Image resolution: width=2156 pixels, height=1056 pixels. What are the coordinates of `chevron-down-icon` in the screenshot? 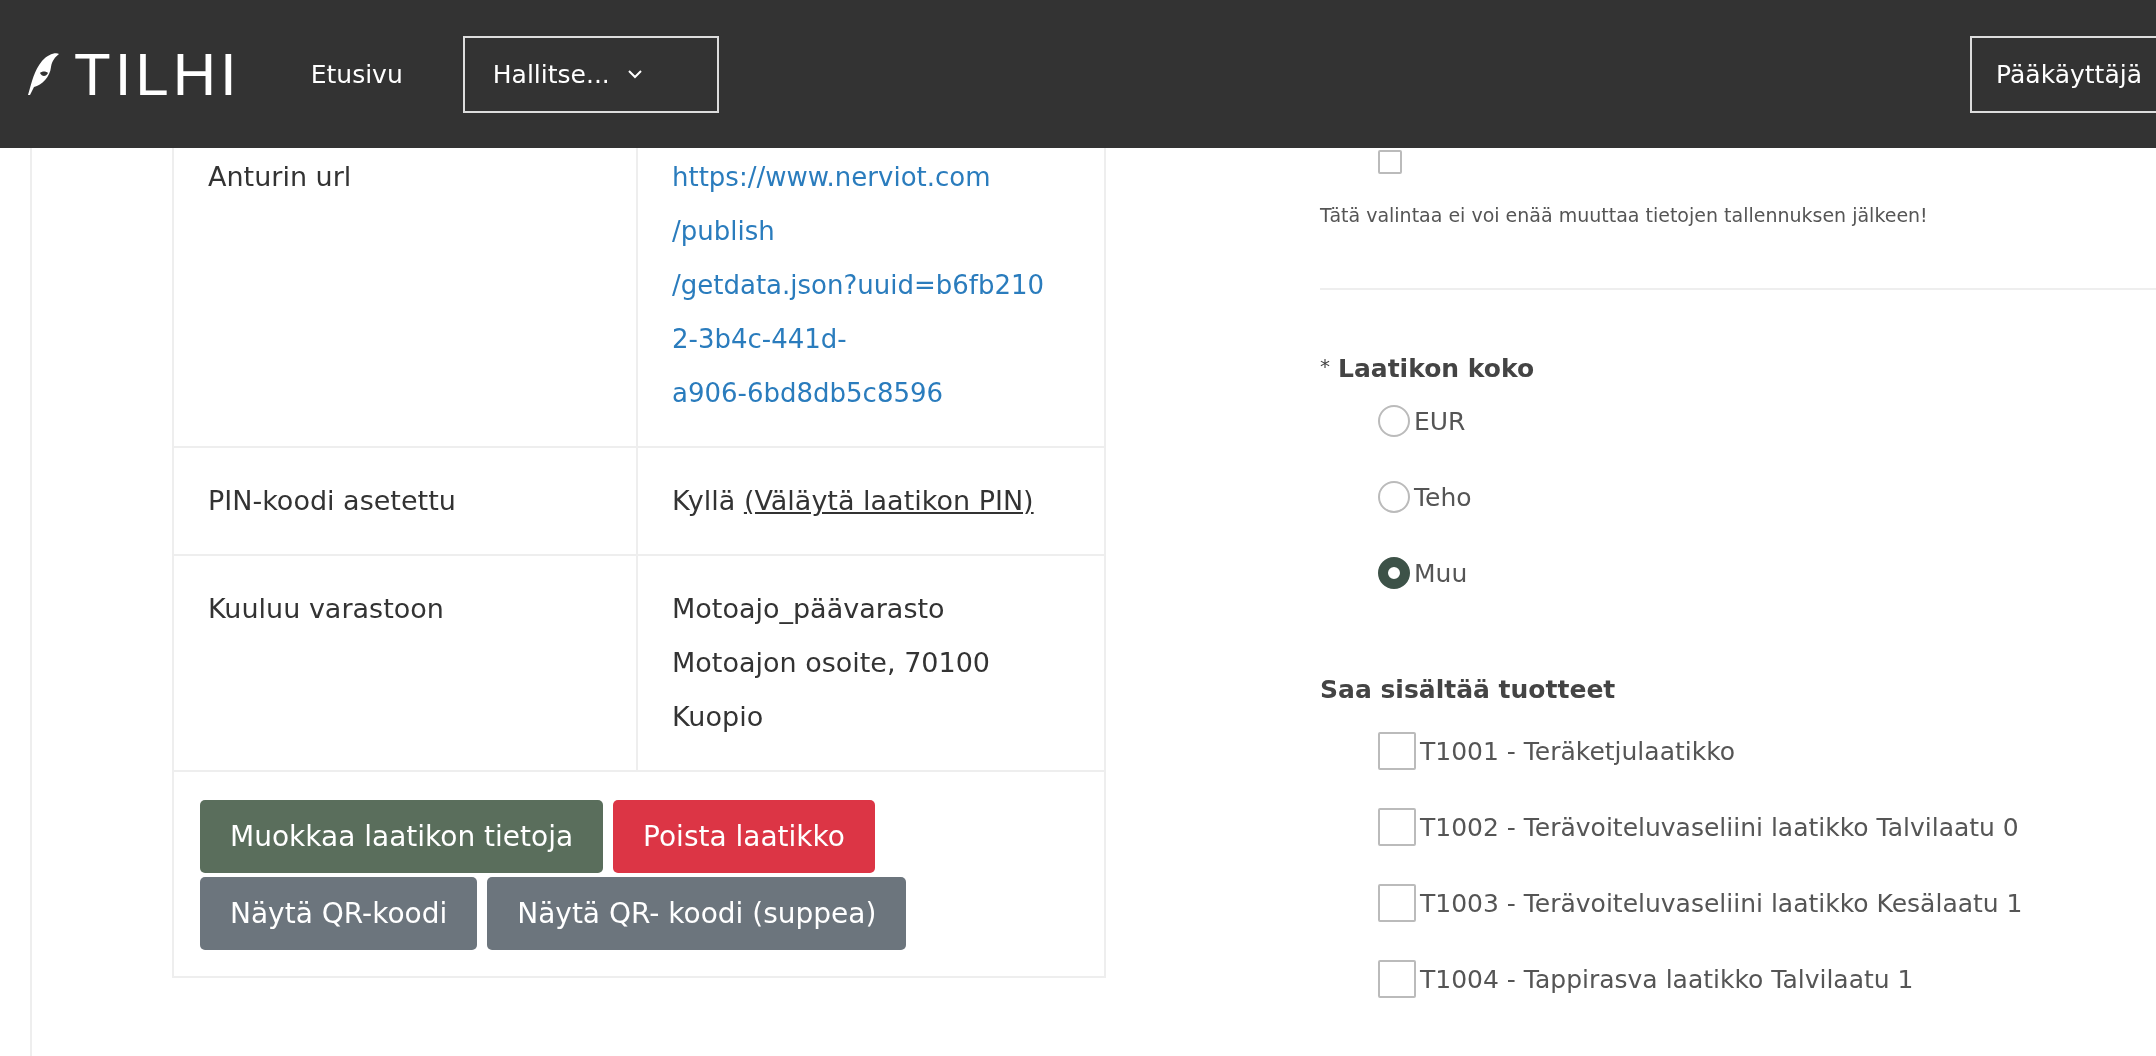 It's located at (634, 74).